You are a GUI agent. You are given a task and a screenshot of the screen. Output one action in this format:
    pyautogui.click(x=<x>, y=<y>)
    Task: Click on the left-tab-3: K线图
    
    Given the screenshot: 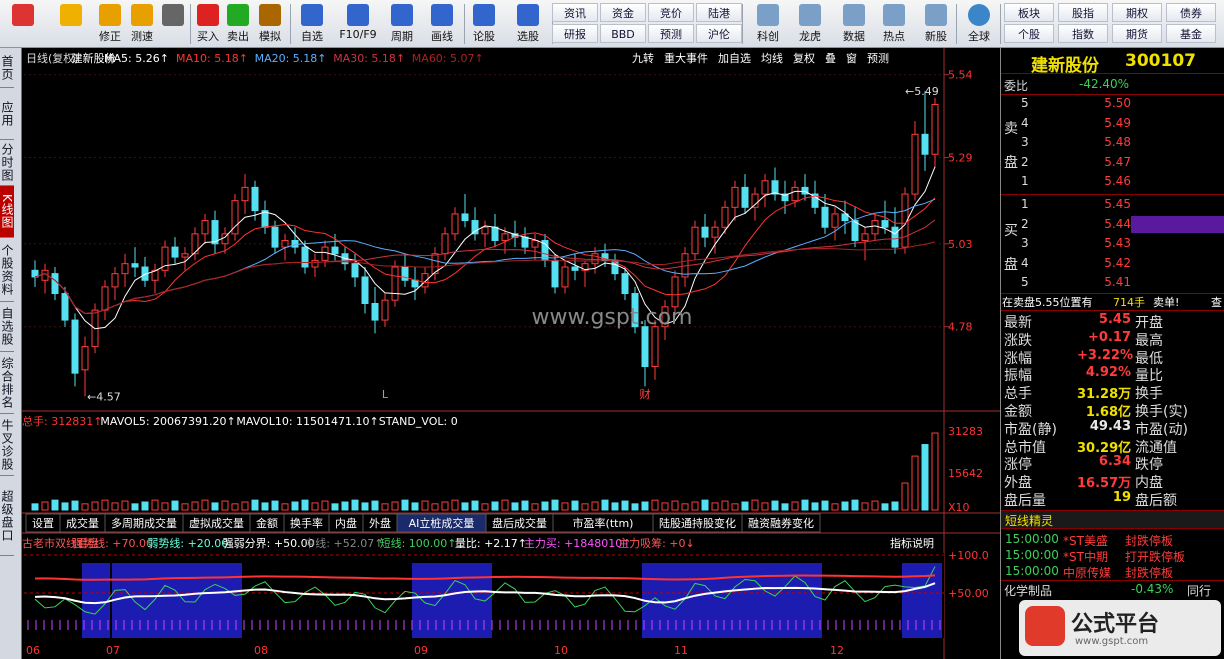 What is the action you would take?
    pyautogui.click(x=7, y=212)
    